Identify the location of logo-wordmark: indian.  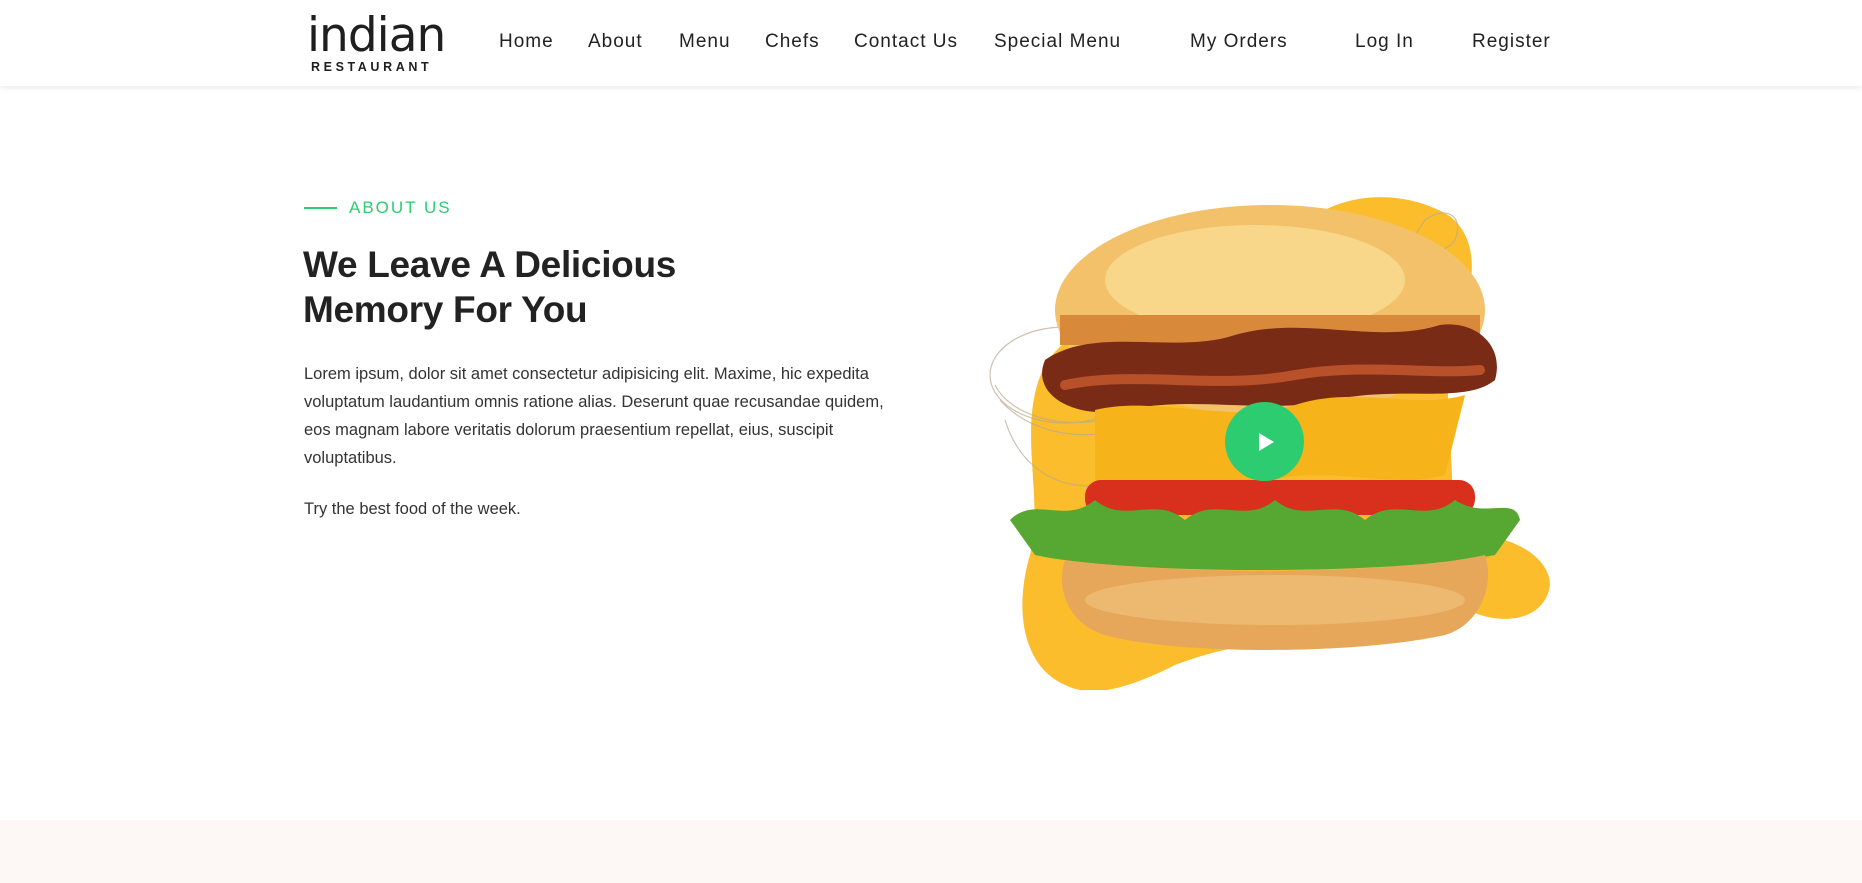
(376, 35).